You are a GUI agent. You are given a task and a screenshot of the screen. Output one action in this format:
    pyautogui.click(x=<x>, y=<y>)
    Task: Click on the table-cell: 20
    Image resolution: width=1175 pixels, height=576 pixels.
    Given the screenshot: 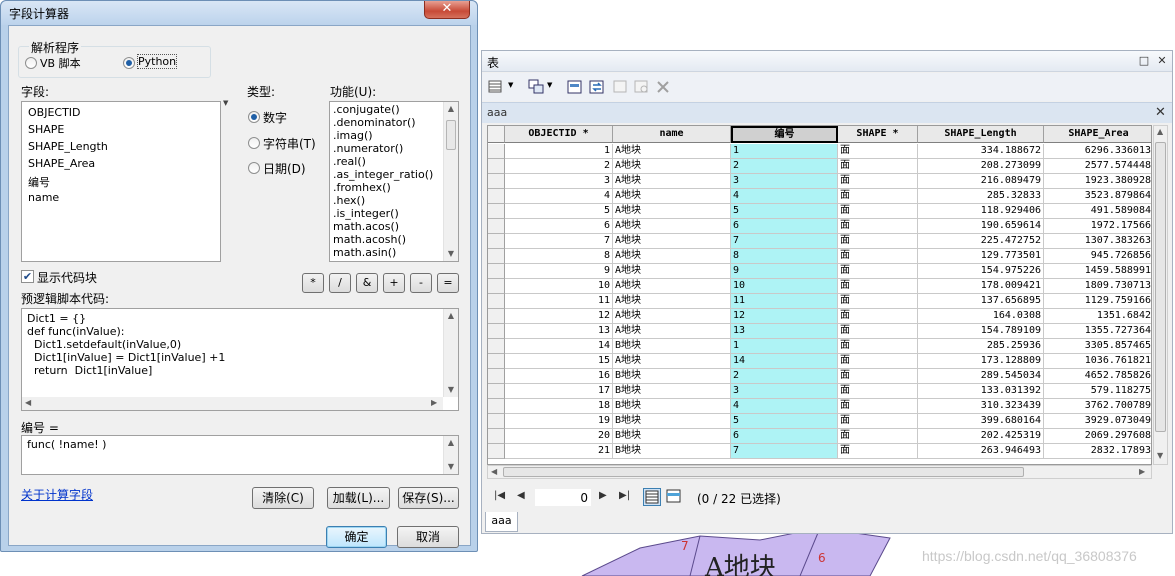 What is the action you would take?
    pyautogui.click(x=559, y=436)
    